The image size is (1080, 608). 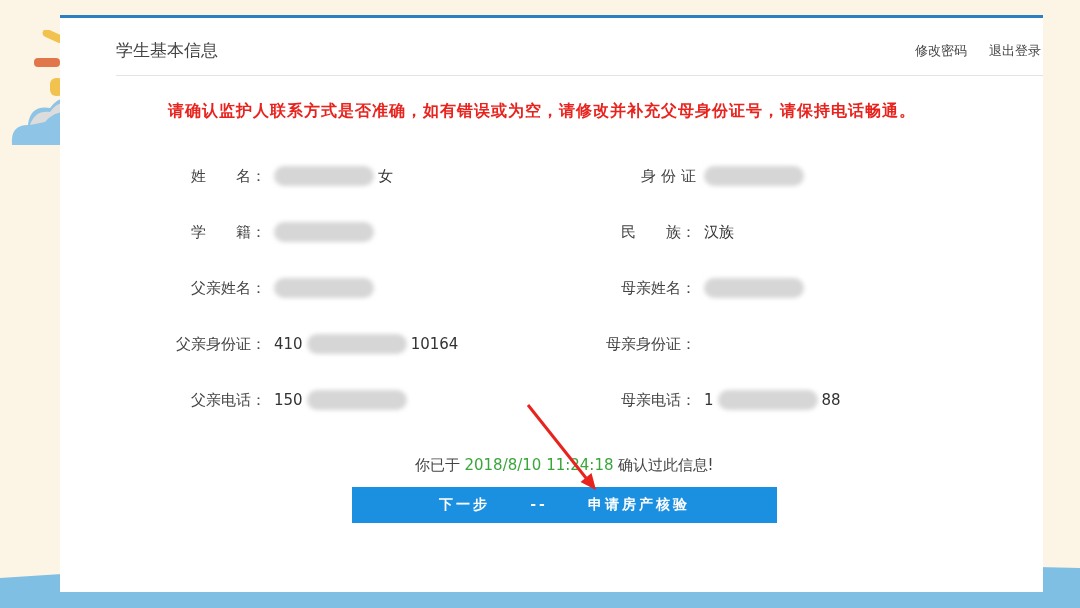 What do you see at coordinates (658, 232) in the screenshot?
I see `field-label: 民 族：` at bounding box center [658, 232].